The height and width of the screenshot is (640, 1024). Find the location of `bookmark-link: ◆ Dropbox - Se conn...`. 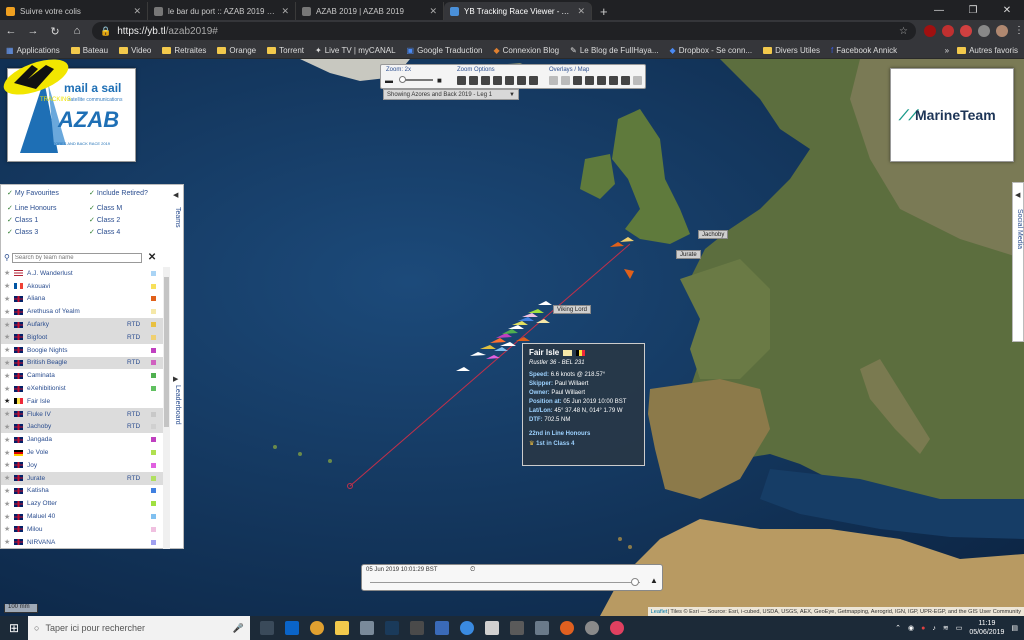

bookmark-link: ◆ Dropbox - Se conn... is located at coordinates (711, 50).